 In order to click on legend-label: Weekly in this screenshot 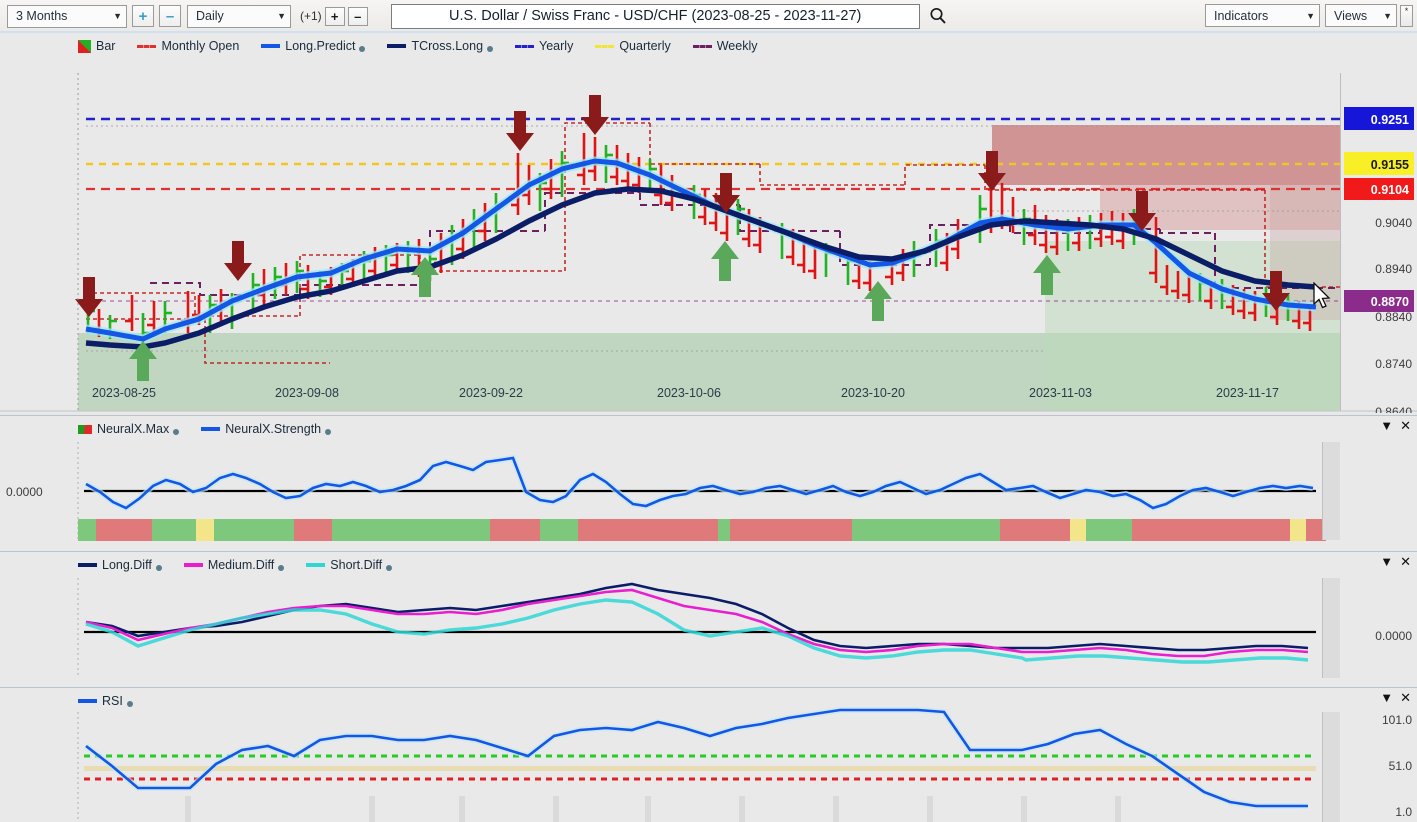, I will do `click(737, 46)`.